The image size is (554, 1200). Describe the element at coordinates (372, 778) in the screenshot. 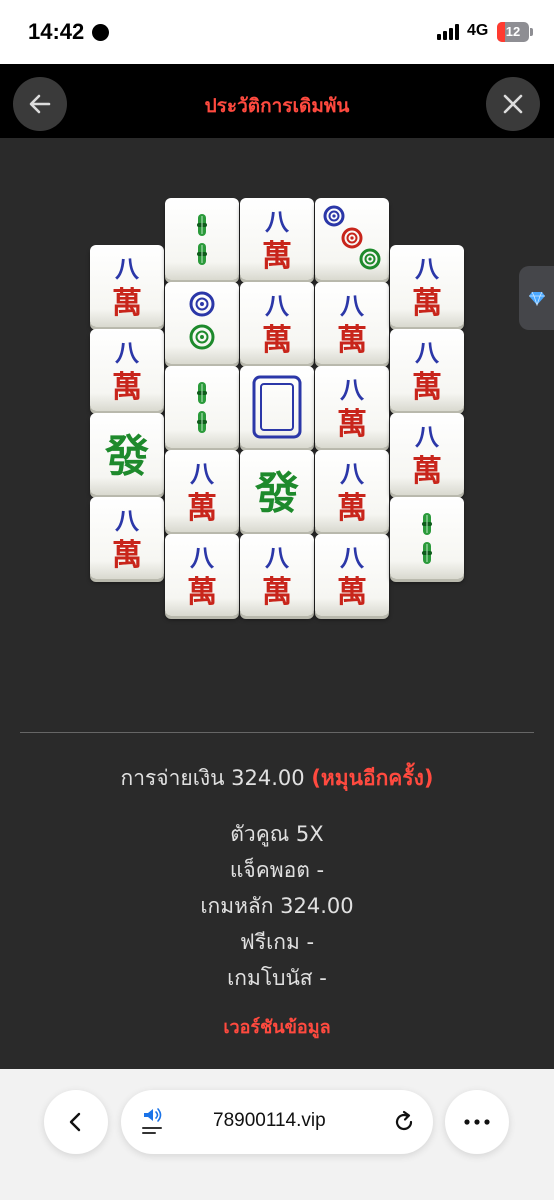

I see `respin-label: (หมุนอีกครั้ง)` at that location.